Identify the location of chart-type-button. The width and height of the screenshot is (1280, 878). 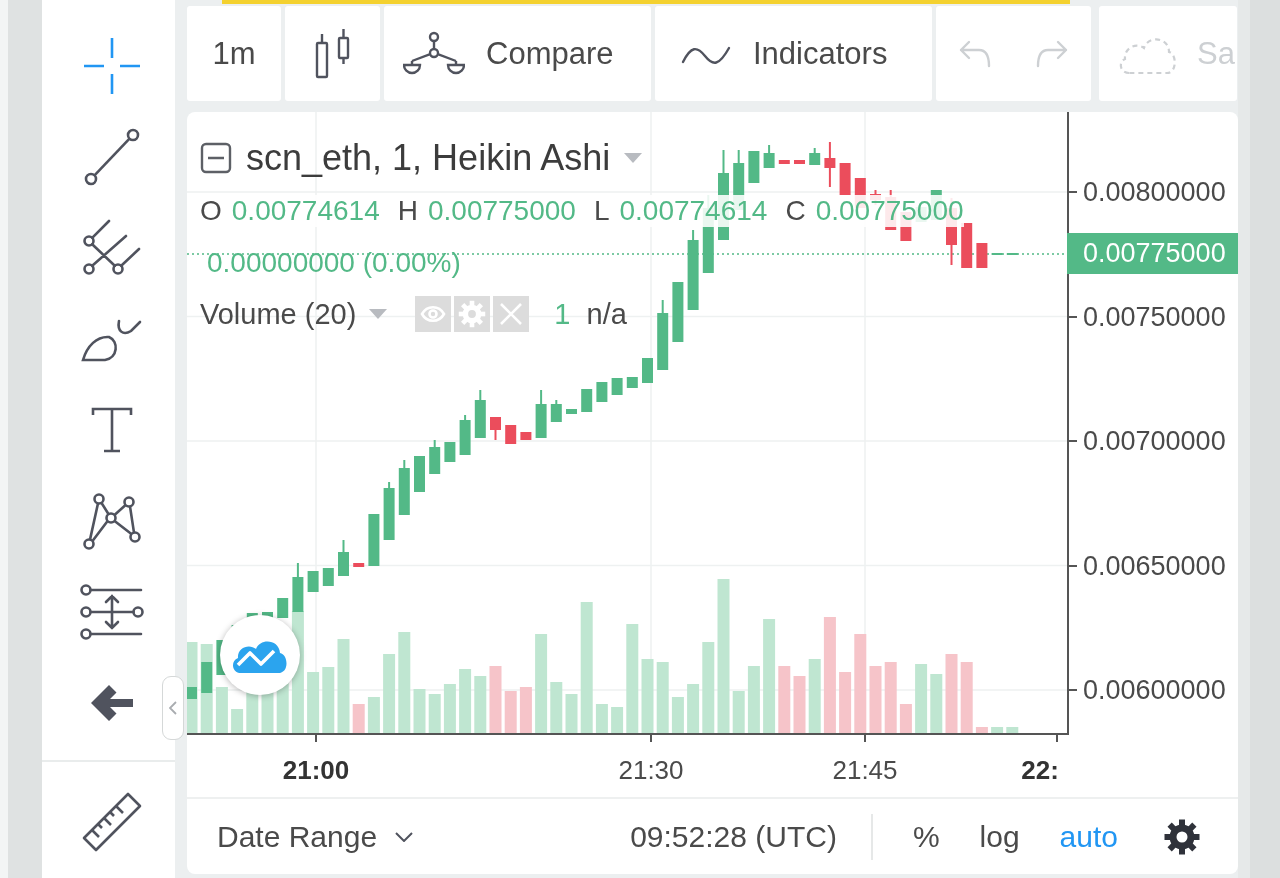
(332, 53).